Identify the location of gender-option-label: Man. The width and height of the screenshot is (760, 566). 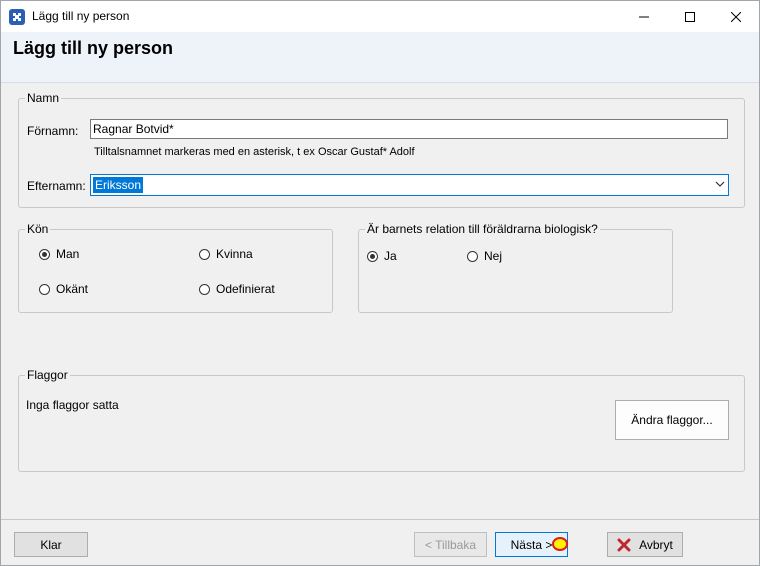
(68, 254).